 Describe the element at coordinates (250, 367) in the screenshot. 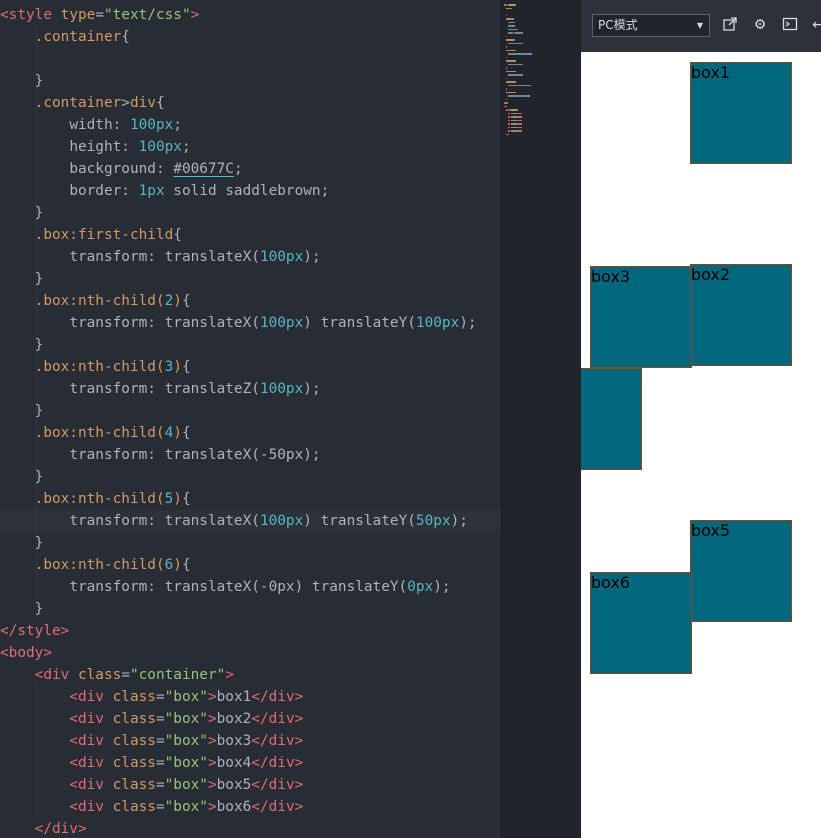

I see `code-line: .box:nth-child(3){` at that location.